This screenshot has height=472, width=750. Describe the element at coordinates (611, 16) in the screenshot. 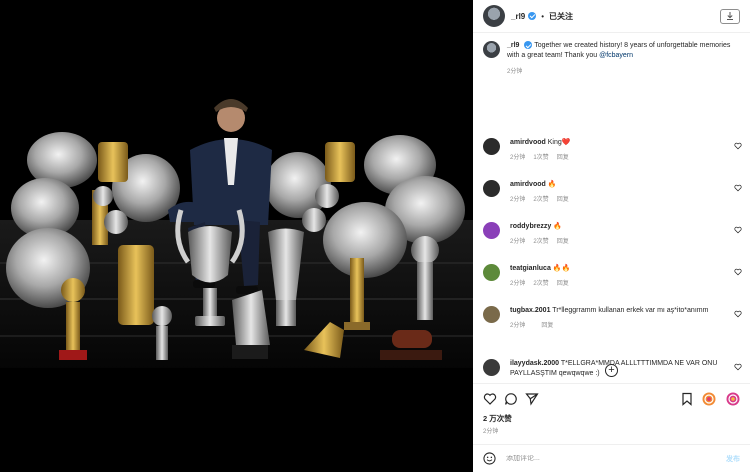

I see `post-header: _rl9 • 已关注` at that location.